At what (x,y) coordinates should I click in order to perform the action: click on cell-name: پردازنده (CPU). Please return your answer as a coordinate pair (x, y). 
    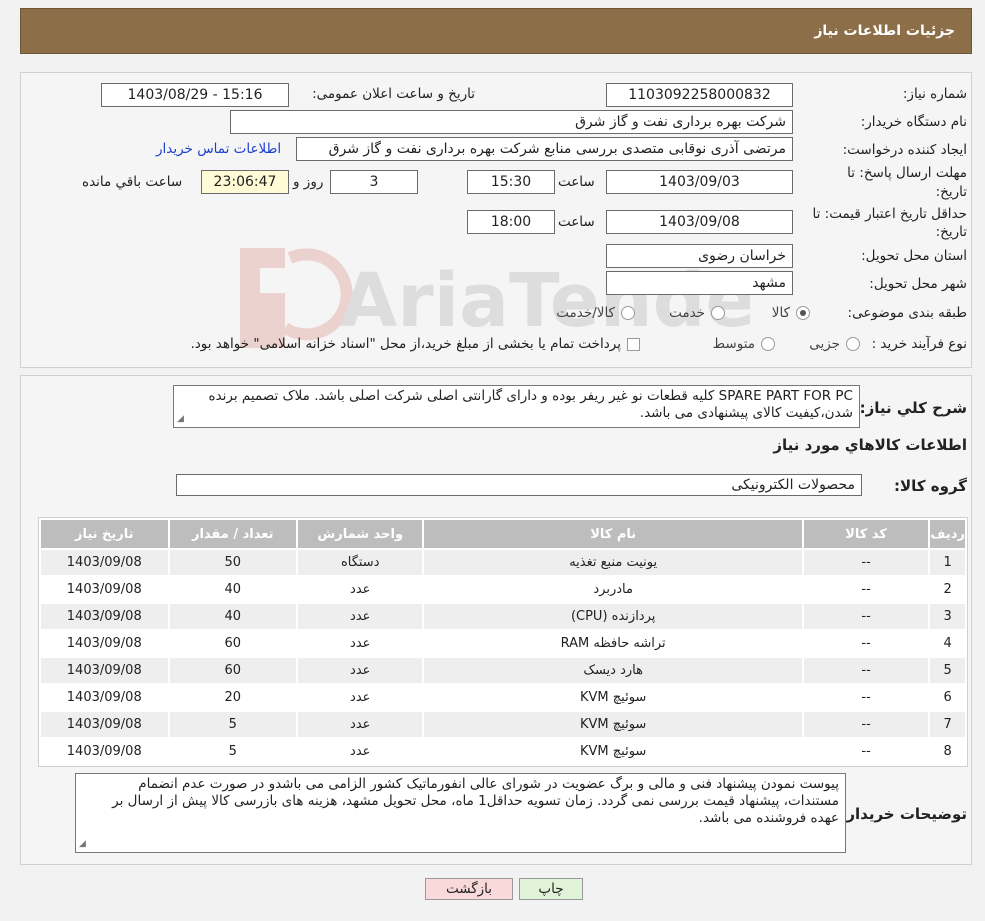
    Looking at the image, I should click on (613, 616).